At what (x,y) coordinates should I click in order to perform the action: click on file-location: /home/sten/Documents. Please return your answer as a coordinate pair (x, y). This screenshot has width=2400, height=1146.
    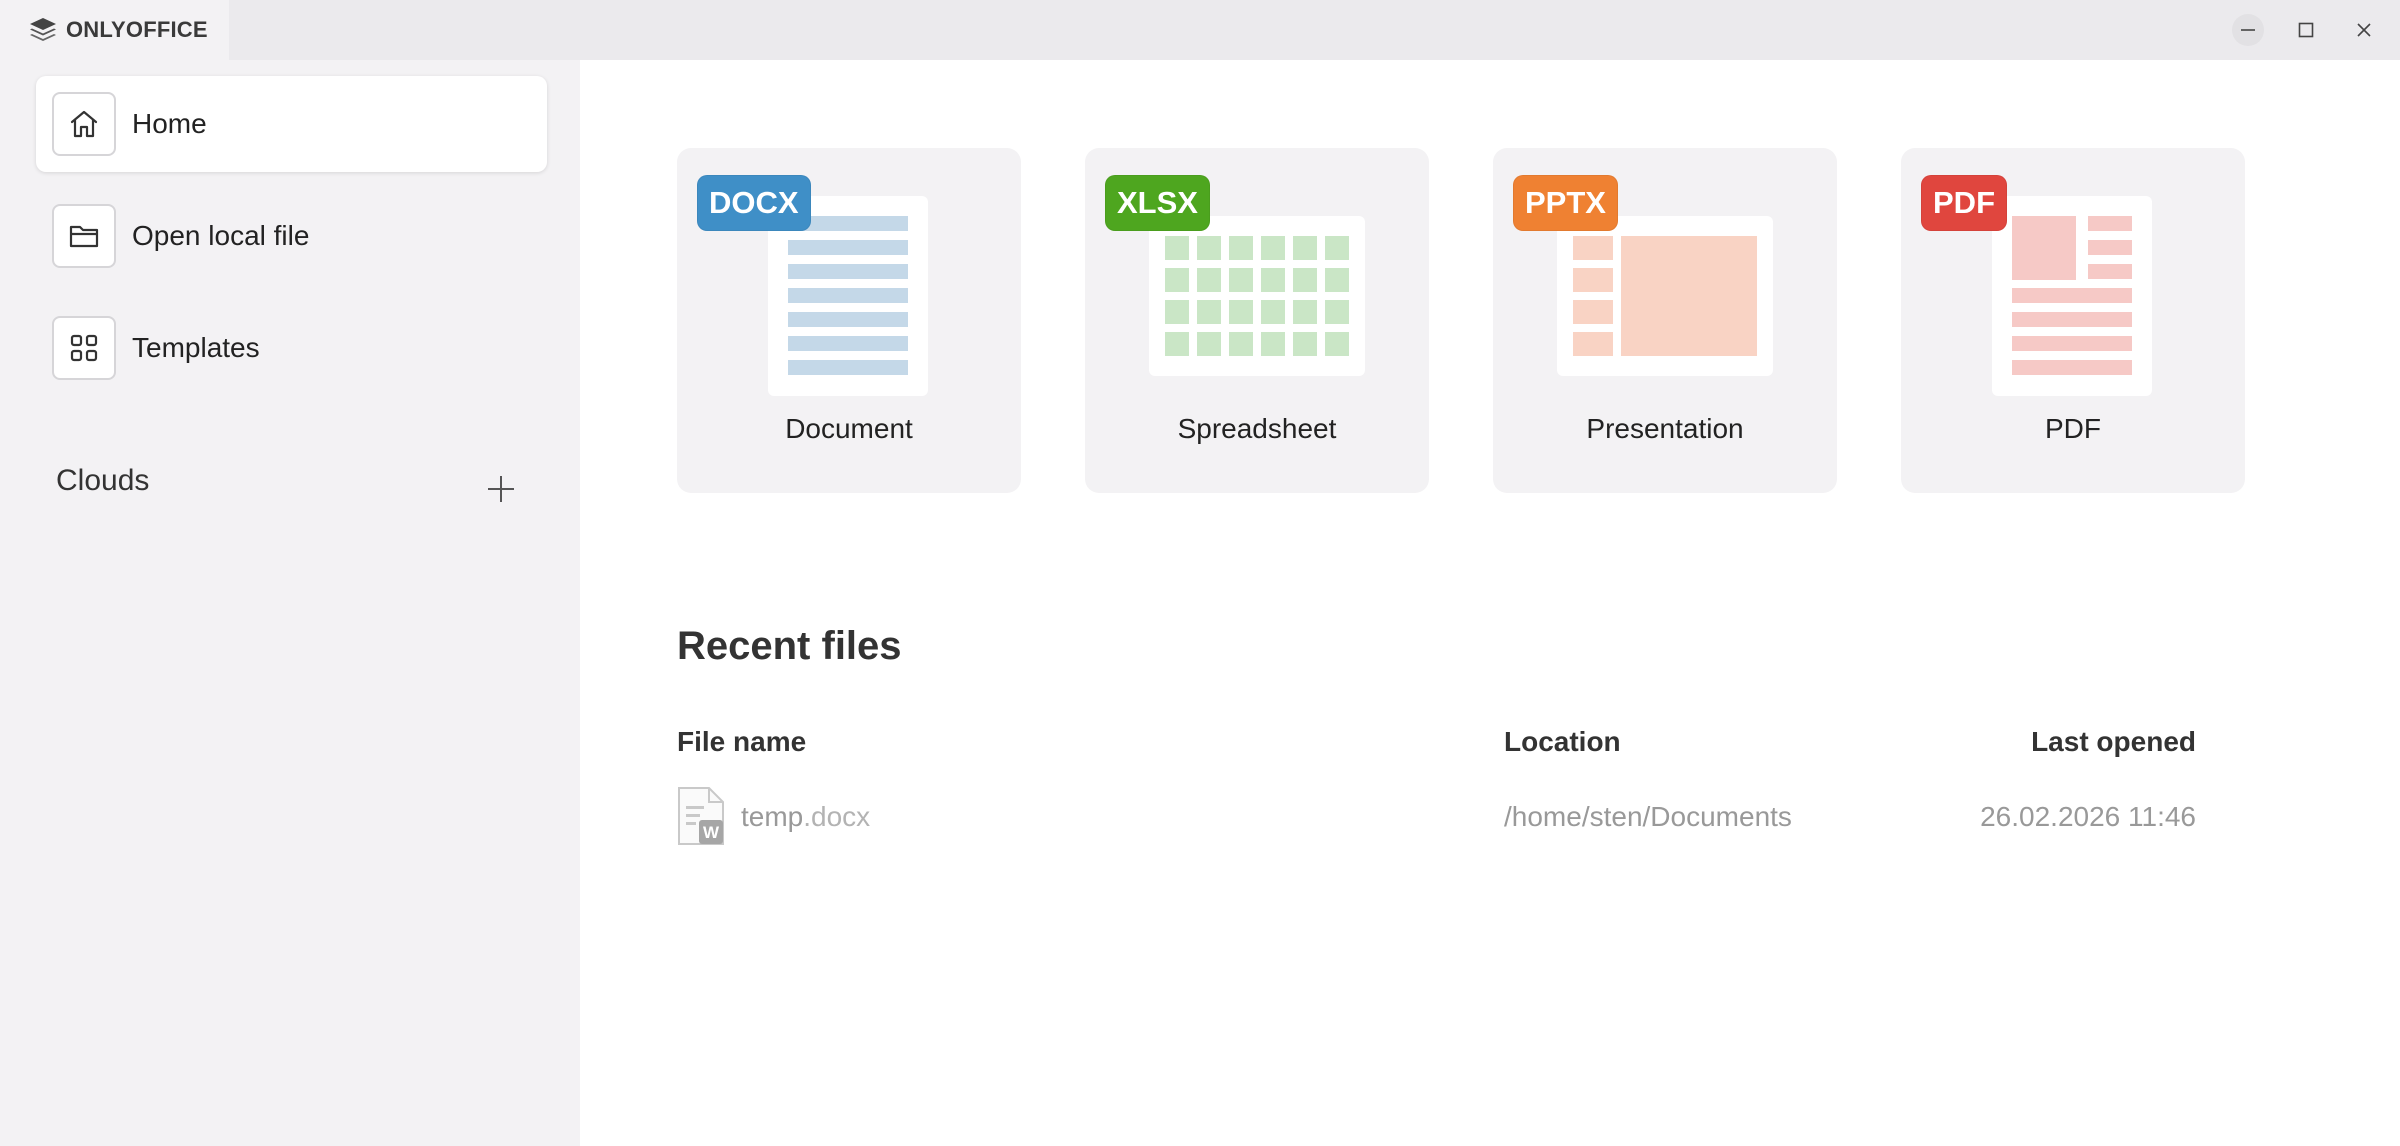
    Looking at the image, I should click on (1648, 816).